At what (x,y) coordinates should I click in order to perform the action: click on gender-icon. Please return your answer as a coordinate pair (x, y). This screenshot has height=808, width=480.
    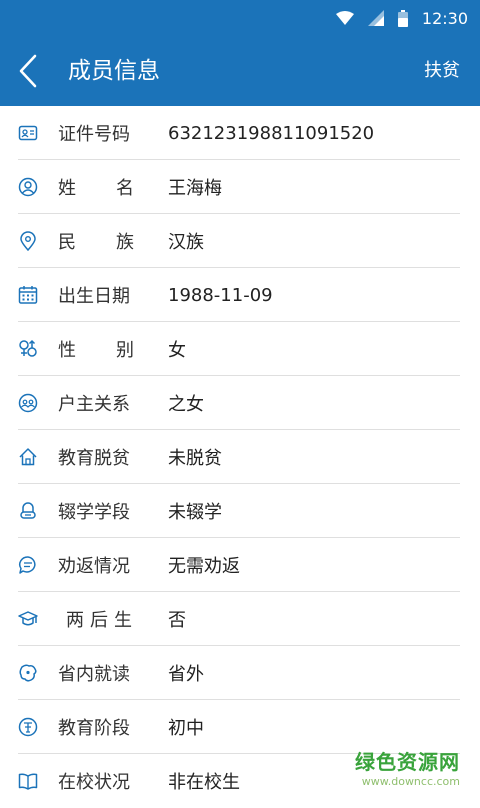
    Looking at the image, I should click on (28, 349).